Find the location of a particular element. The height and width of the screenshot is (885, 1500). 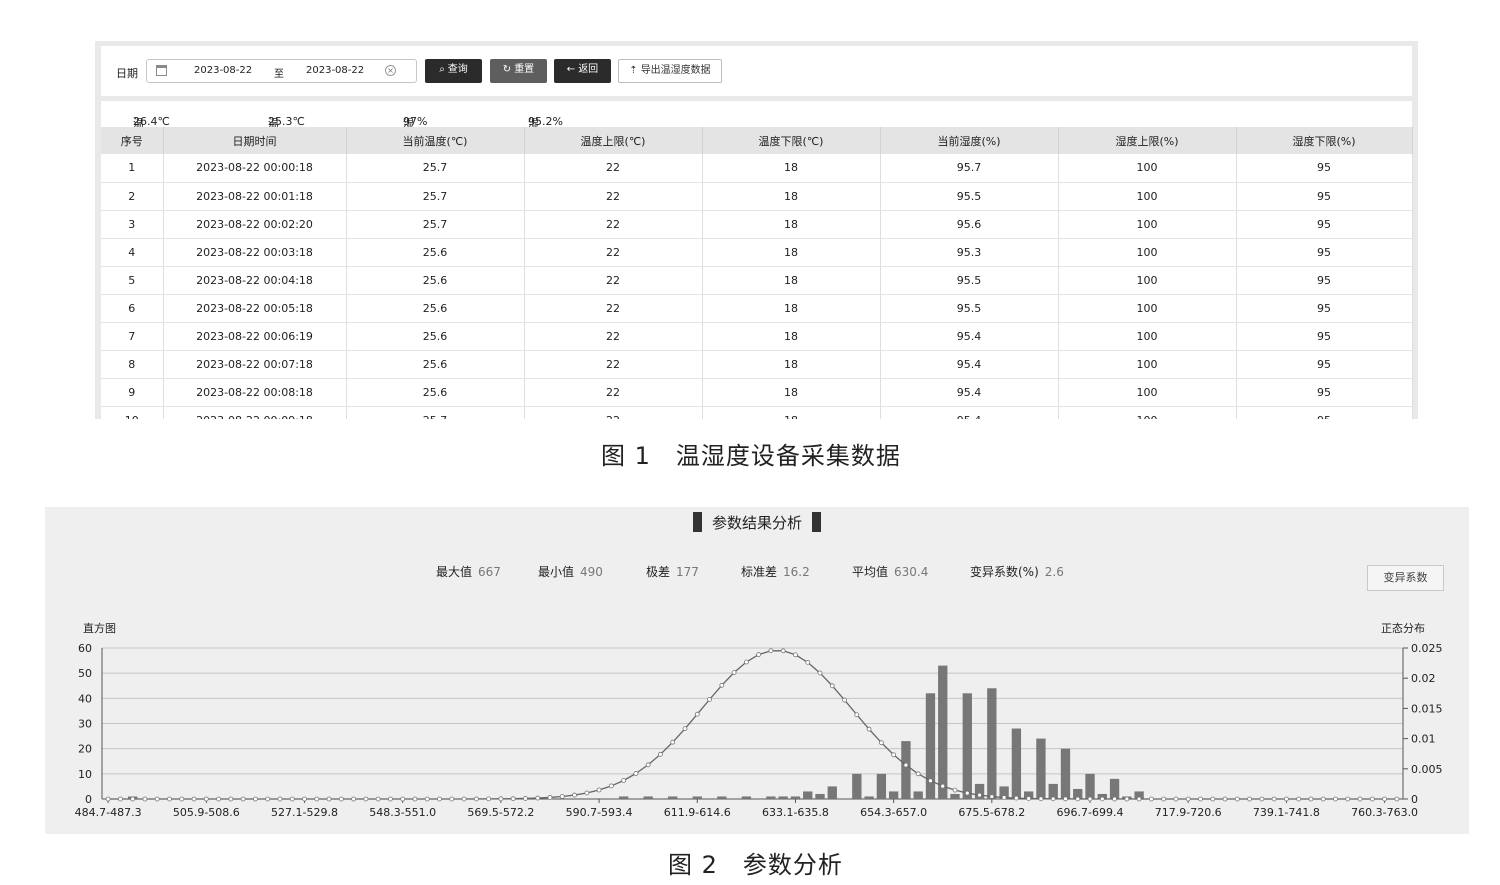

table-row: 102023-08-22 00:09:1825.7221895.410095 is located at coordinates (757, 412).